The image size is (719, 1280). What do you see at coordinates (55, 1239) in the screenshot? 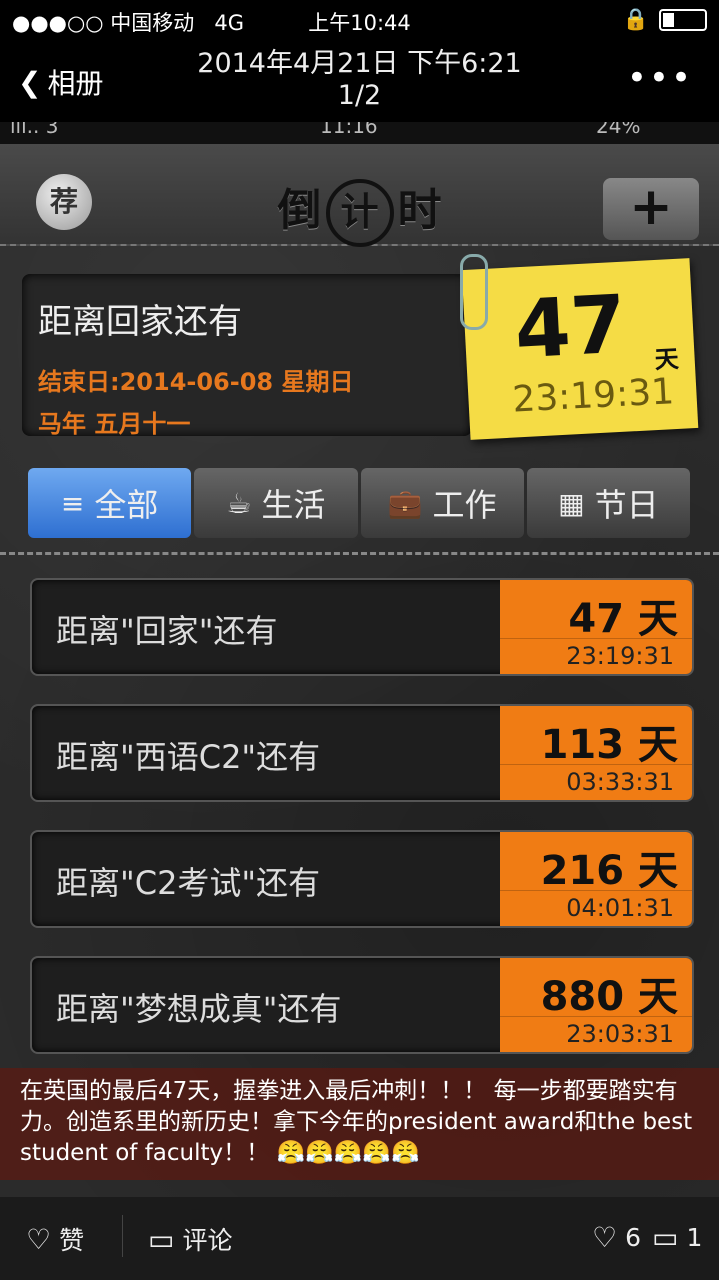
I see `like-button: ♡ 赞` at bounding box center [55, 1239].